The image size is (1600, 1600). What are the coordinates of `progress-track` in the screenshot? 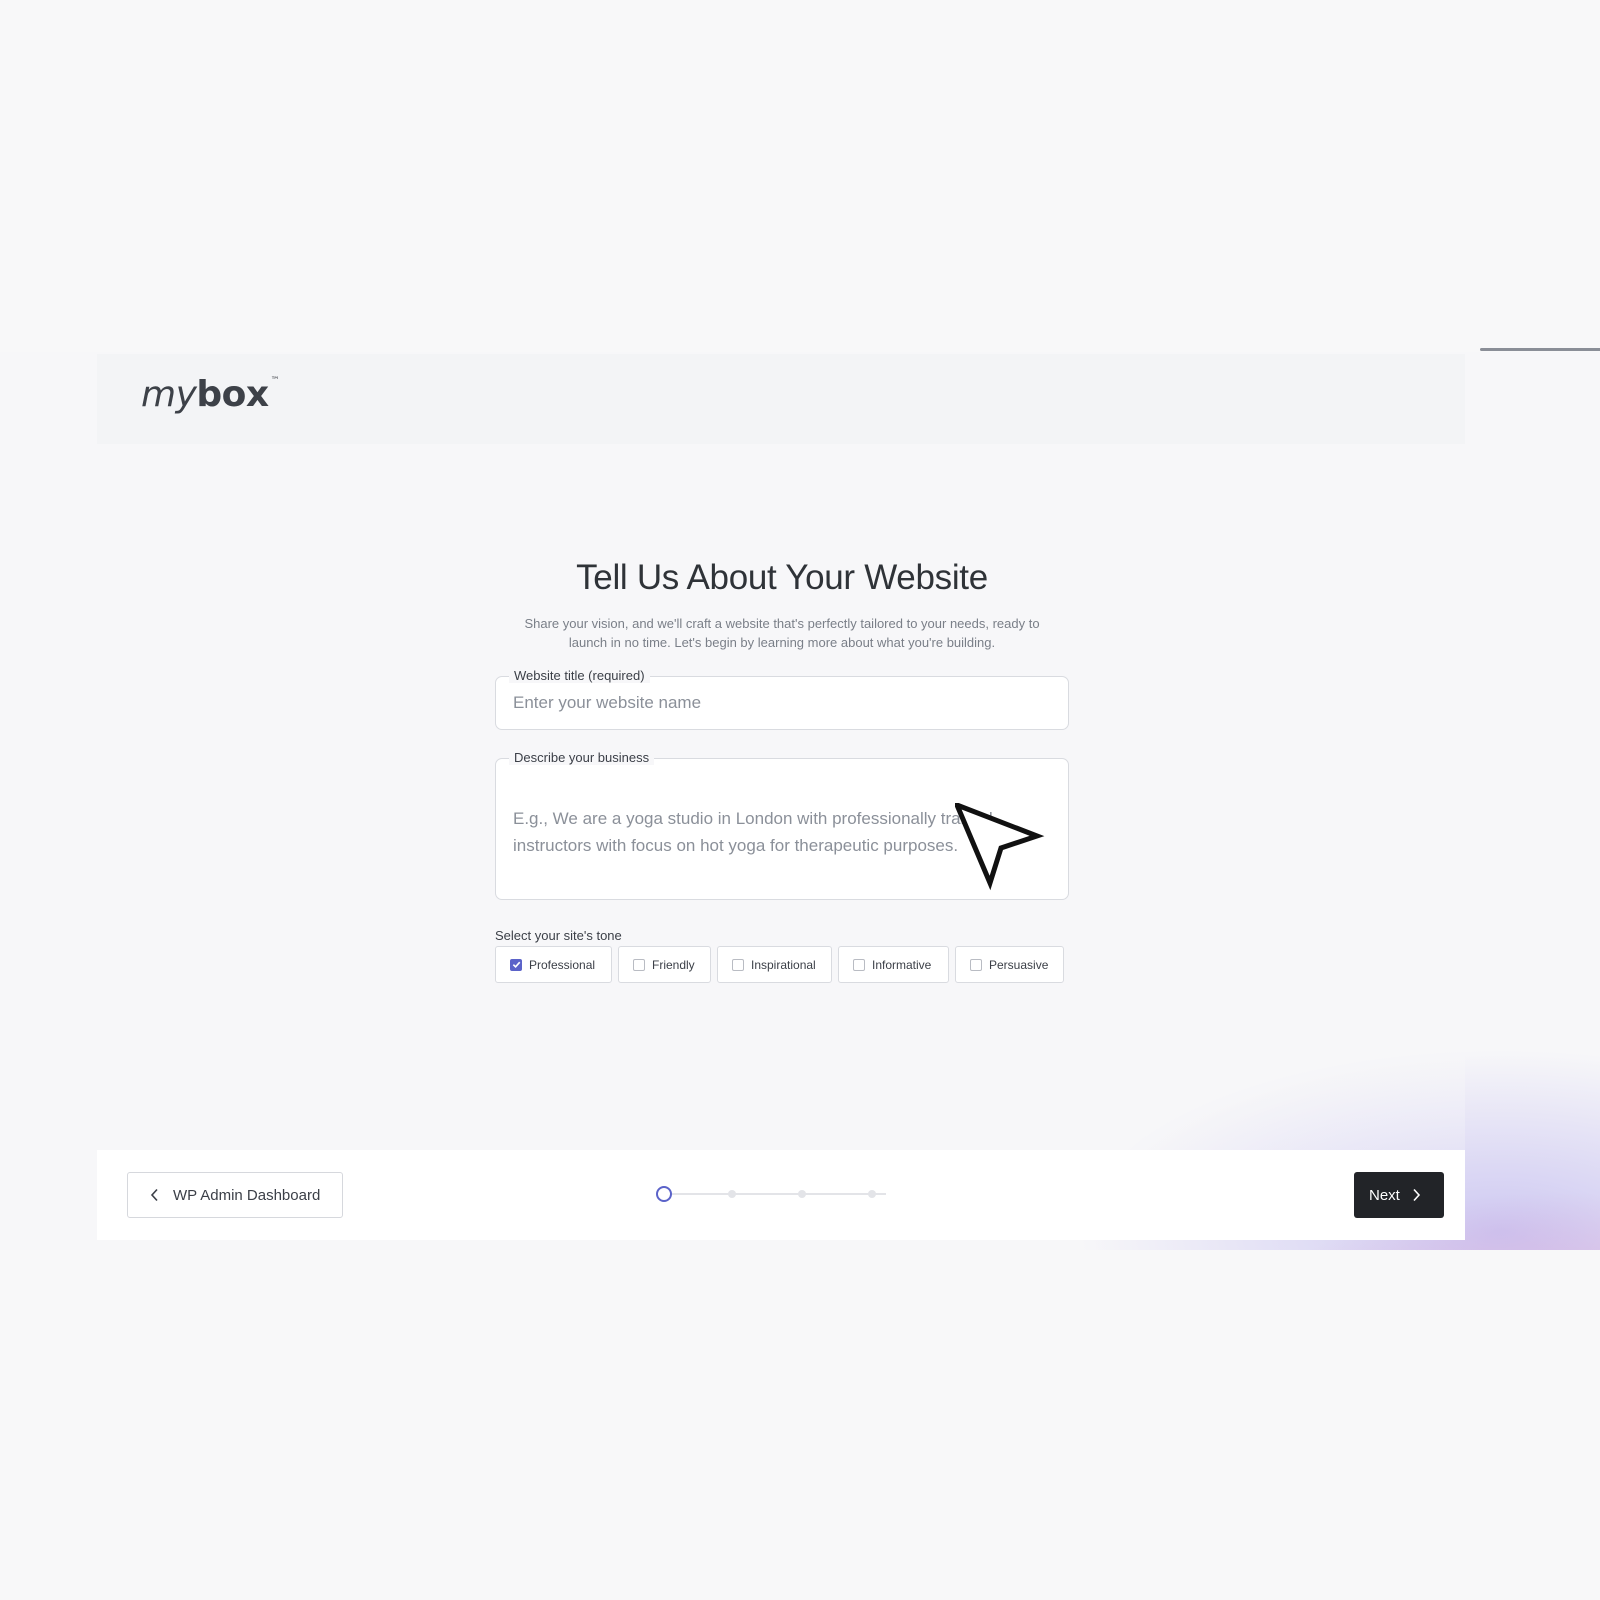 It's located at (778, 1194).